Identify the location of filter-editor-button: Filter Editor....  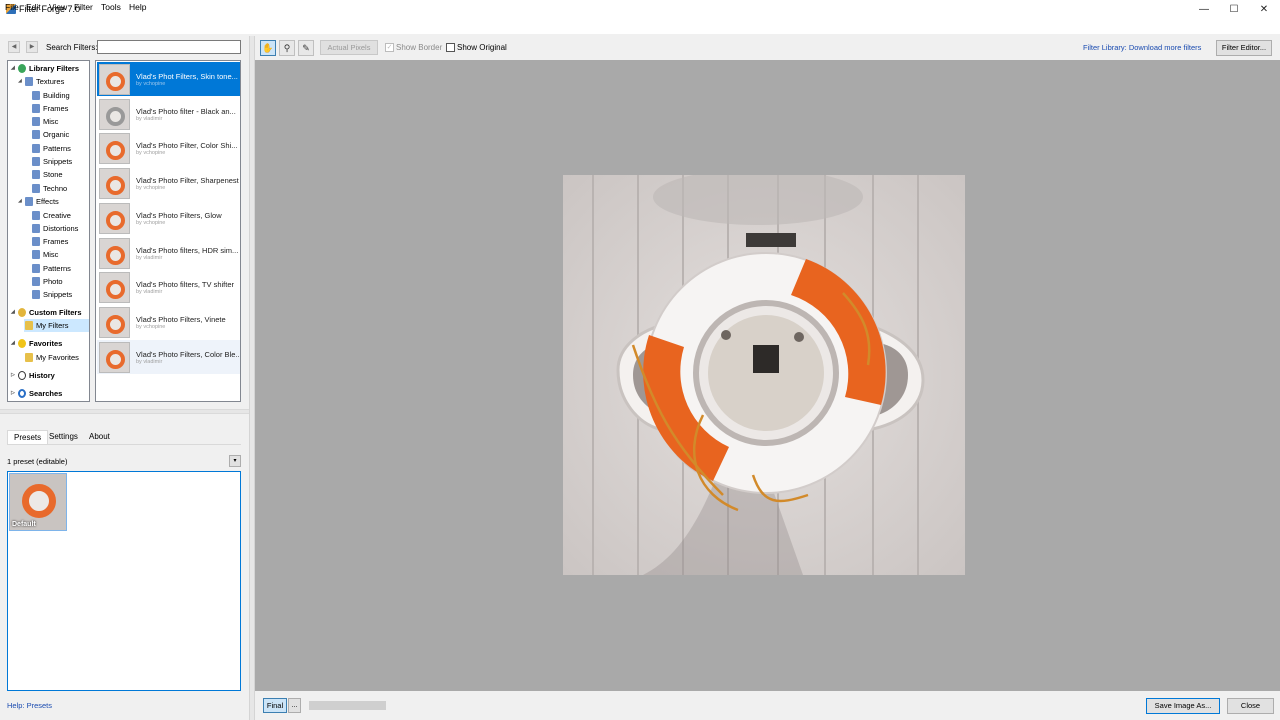
(1244, 48).